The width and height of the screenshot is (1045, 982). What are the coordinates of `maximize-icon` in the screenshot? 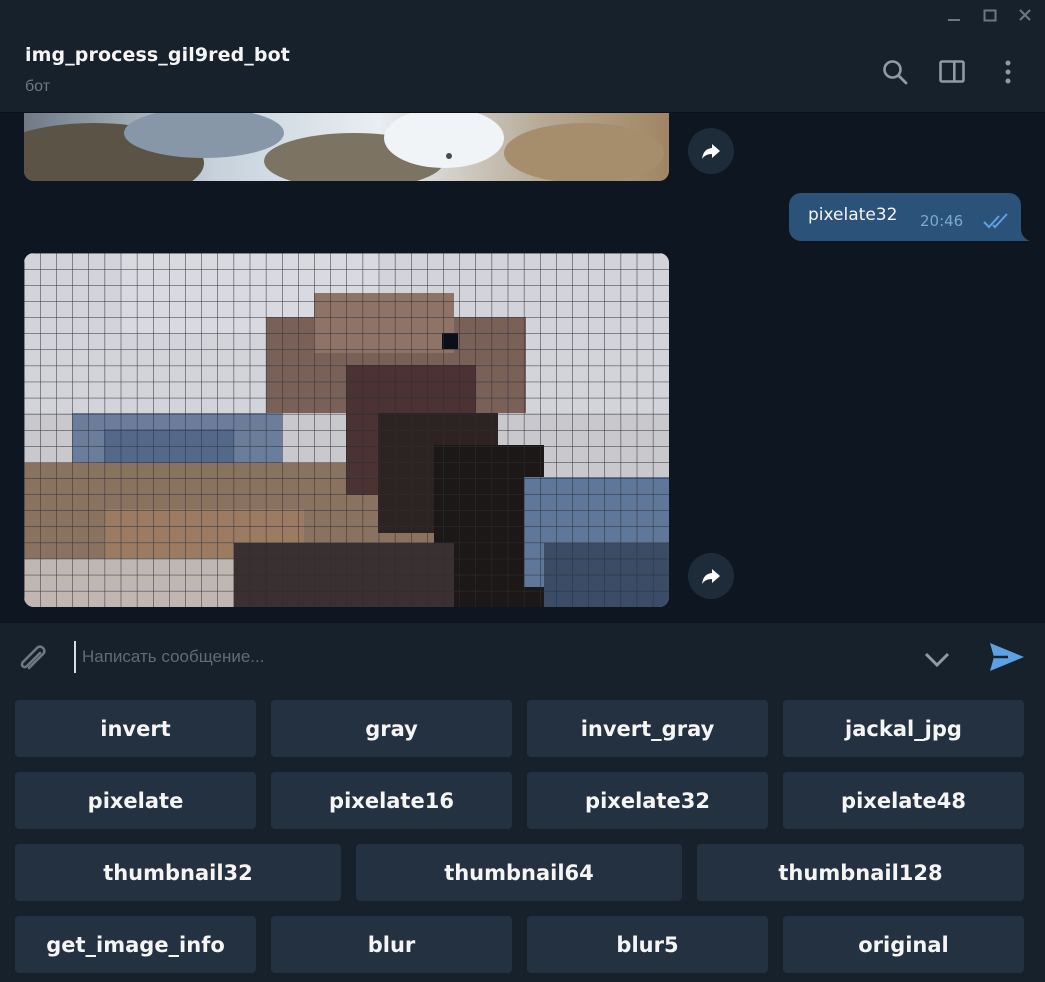 It's located at (990, 16).